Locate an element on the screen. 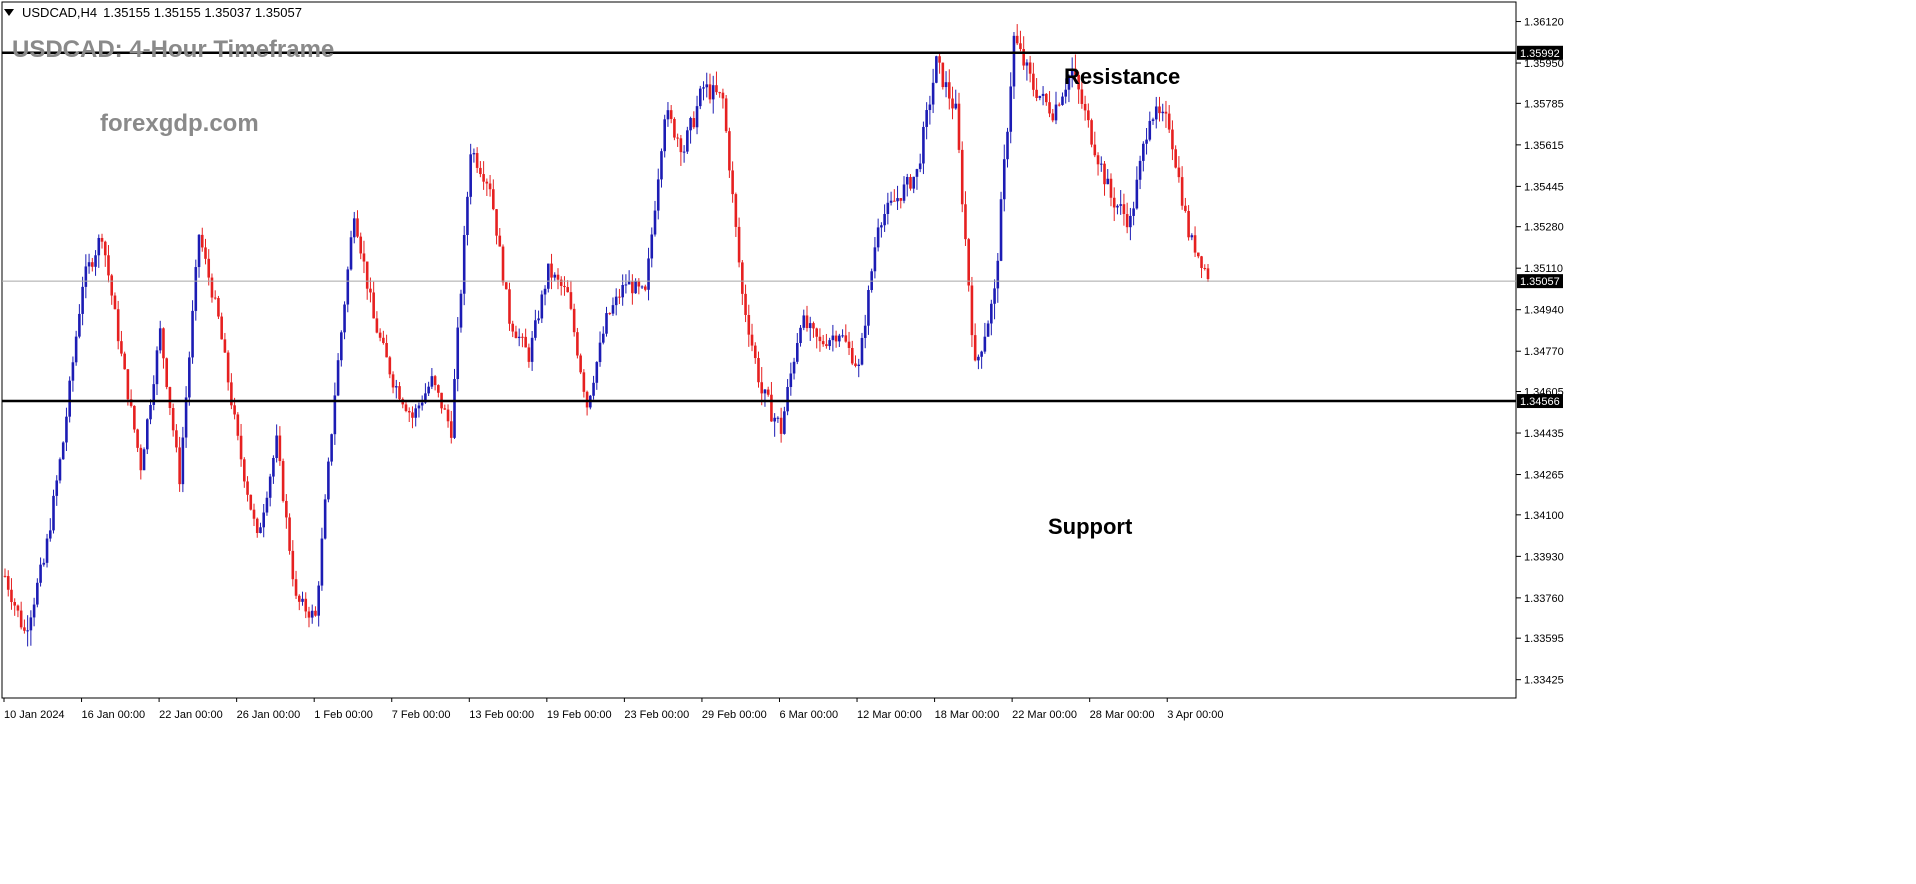  current-price-tag-text: 1.35057 is located at coordinates (1540, 282).